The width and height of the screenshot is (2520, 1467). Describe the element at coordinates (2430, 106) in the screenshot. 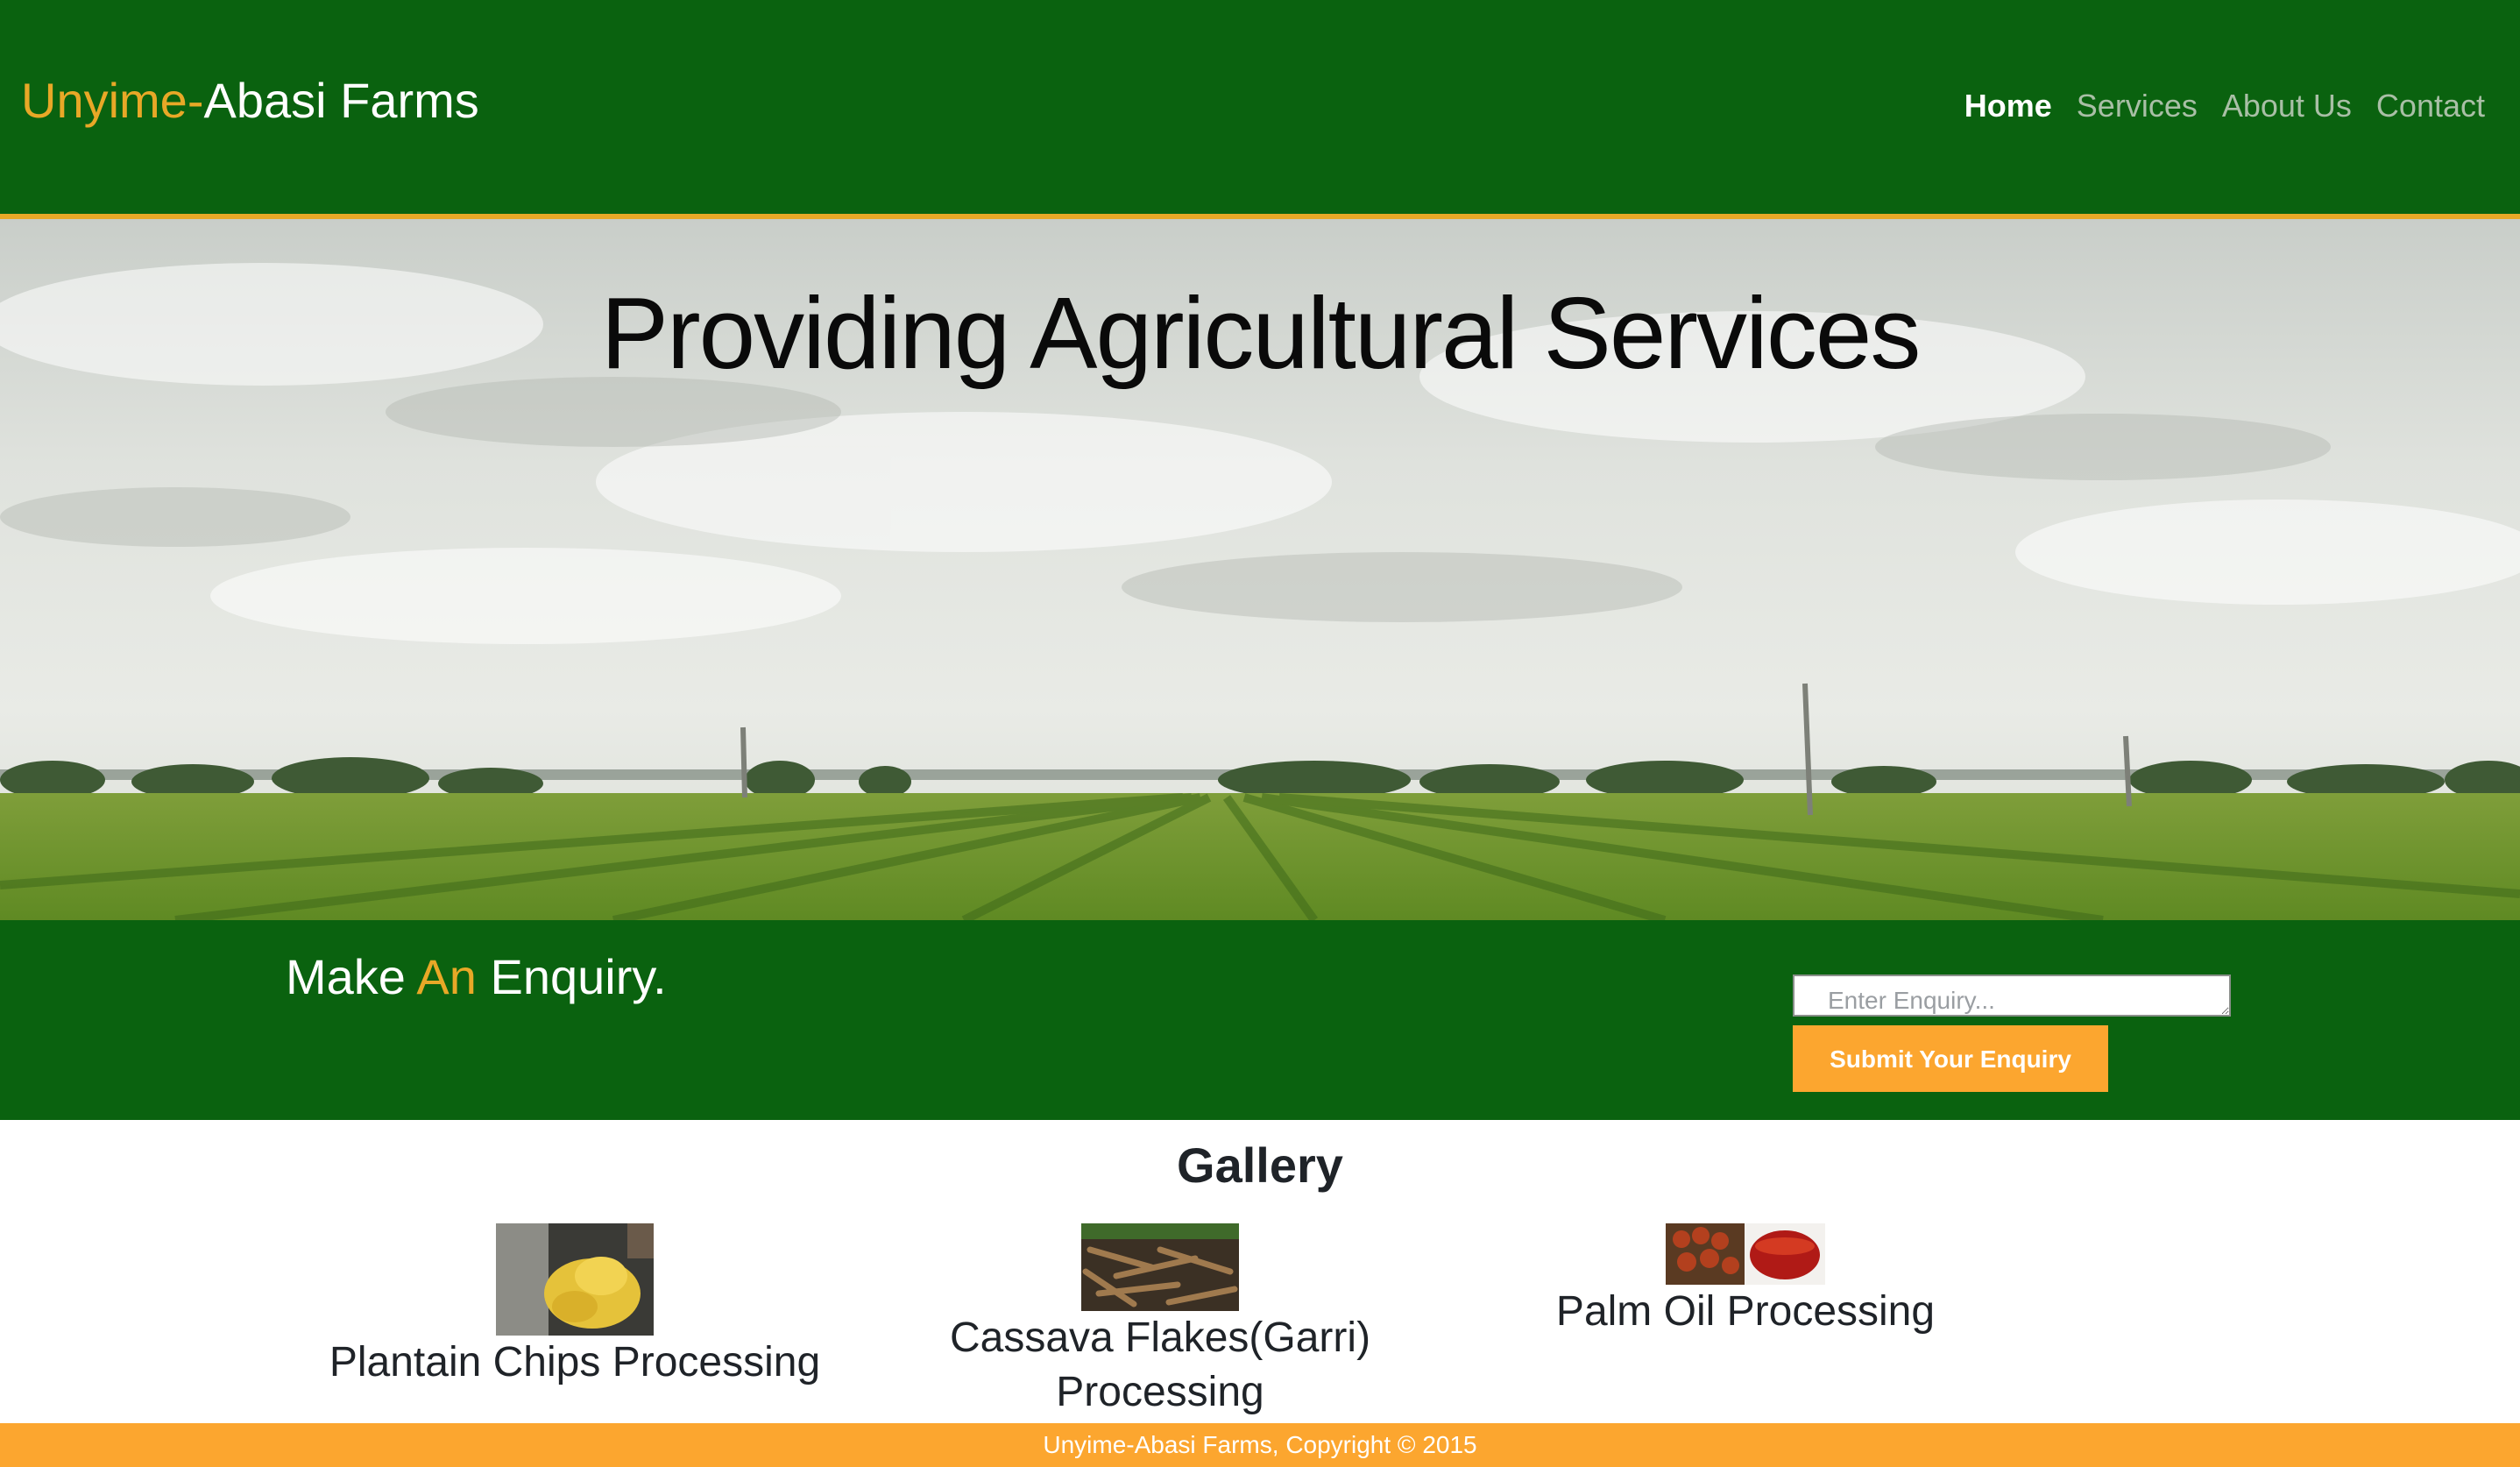

I see `nav-contact-link: Contact` at that location.